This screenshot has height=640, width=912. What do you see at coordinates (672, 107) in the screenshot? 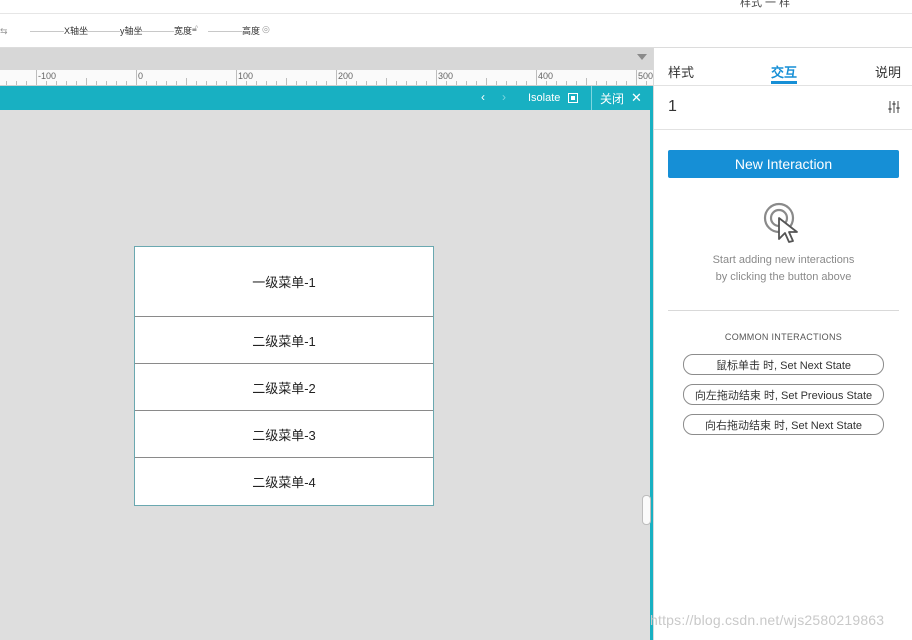
I see `widget-name: 1` at bounding box center [672, 107].